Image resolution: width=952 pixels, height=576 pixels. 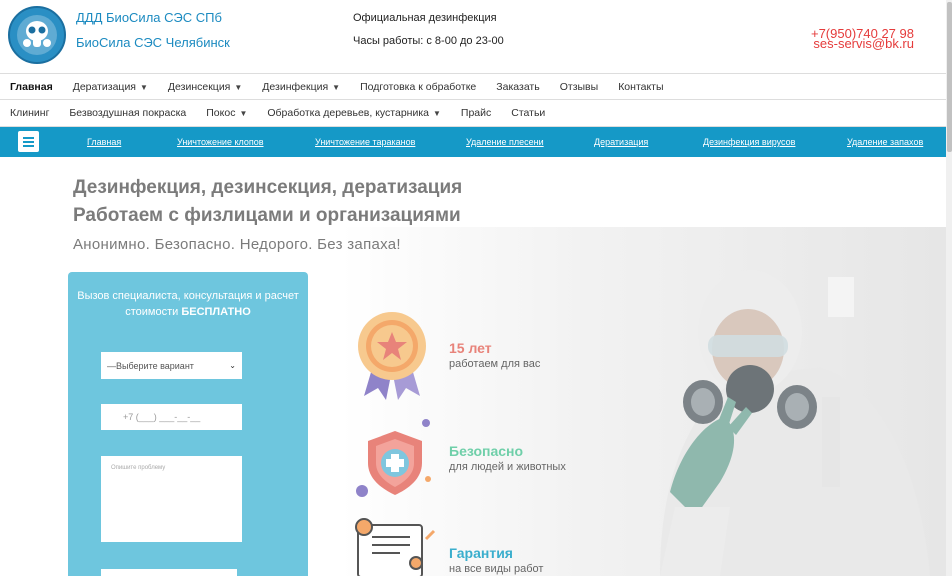 I want to click on quick-link-deratization: Дератизация, so click(x=621, y=142).